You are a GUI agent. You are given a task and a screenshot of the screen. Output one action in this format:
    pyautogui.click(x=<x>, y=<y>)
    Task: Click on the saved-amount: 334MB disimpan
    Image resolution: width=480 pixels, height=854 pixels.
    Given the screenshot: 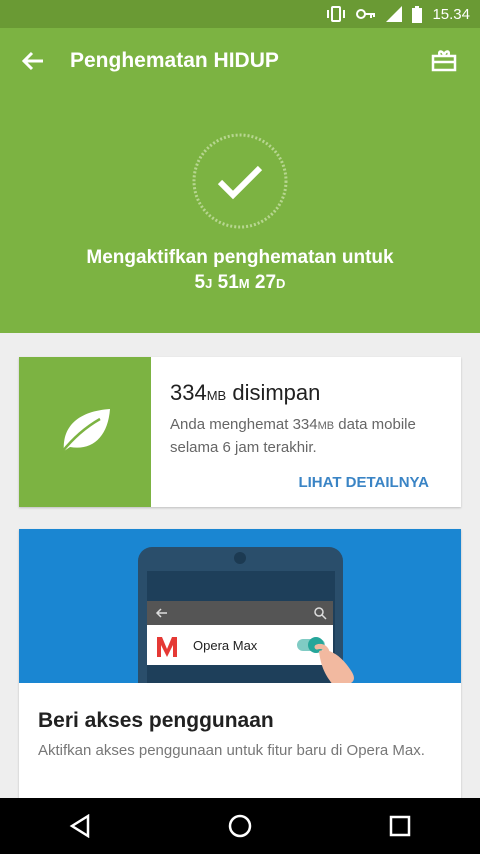 What is the action you would take?
    pyautogui.click(x=245, y=392)
    